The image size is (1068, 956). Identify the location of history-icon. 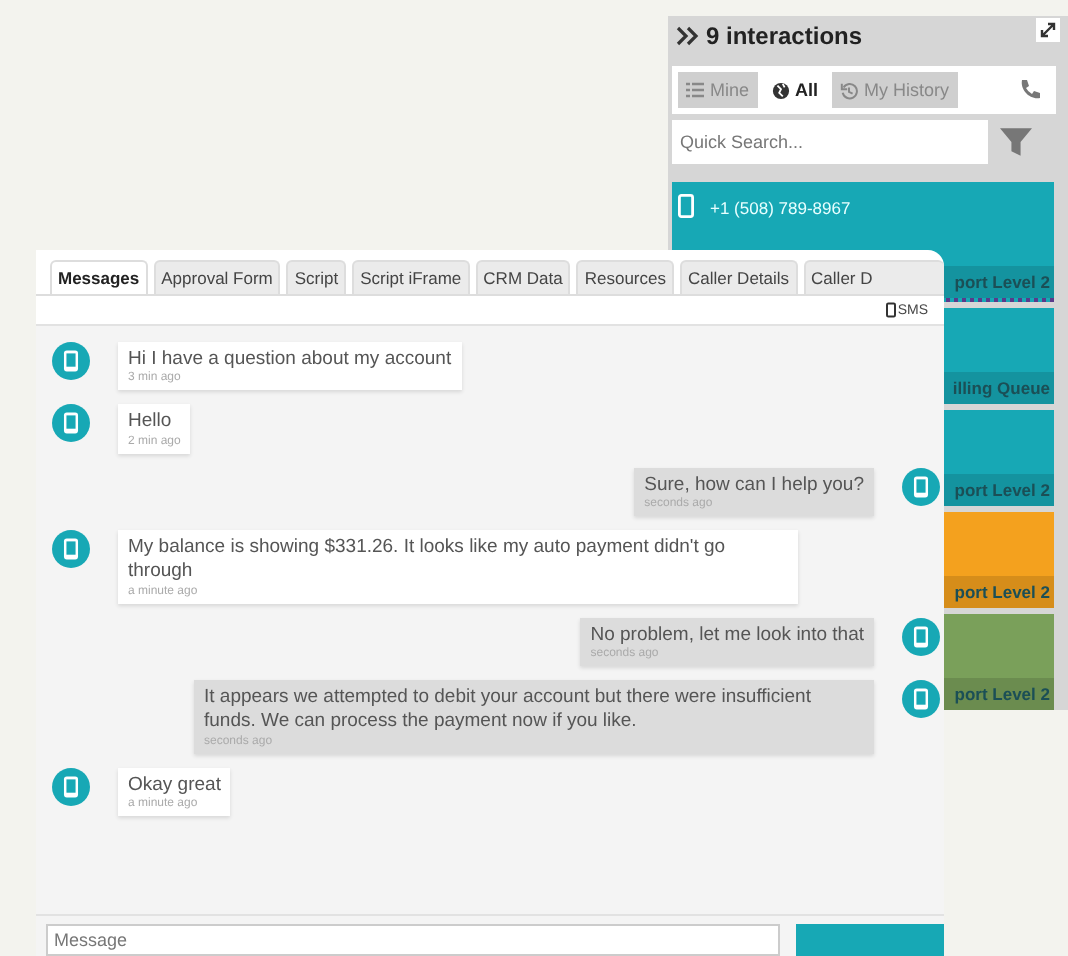
(849, 90).